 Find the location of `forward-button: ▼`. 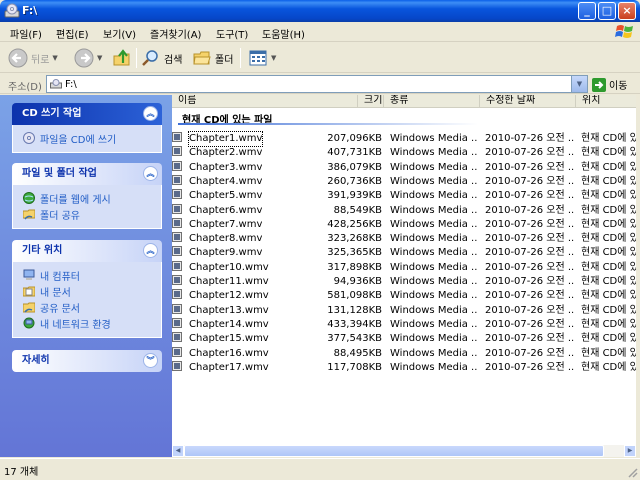

forward-button: ▼ is located at coordinates (88, 58).